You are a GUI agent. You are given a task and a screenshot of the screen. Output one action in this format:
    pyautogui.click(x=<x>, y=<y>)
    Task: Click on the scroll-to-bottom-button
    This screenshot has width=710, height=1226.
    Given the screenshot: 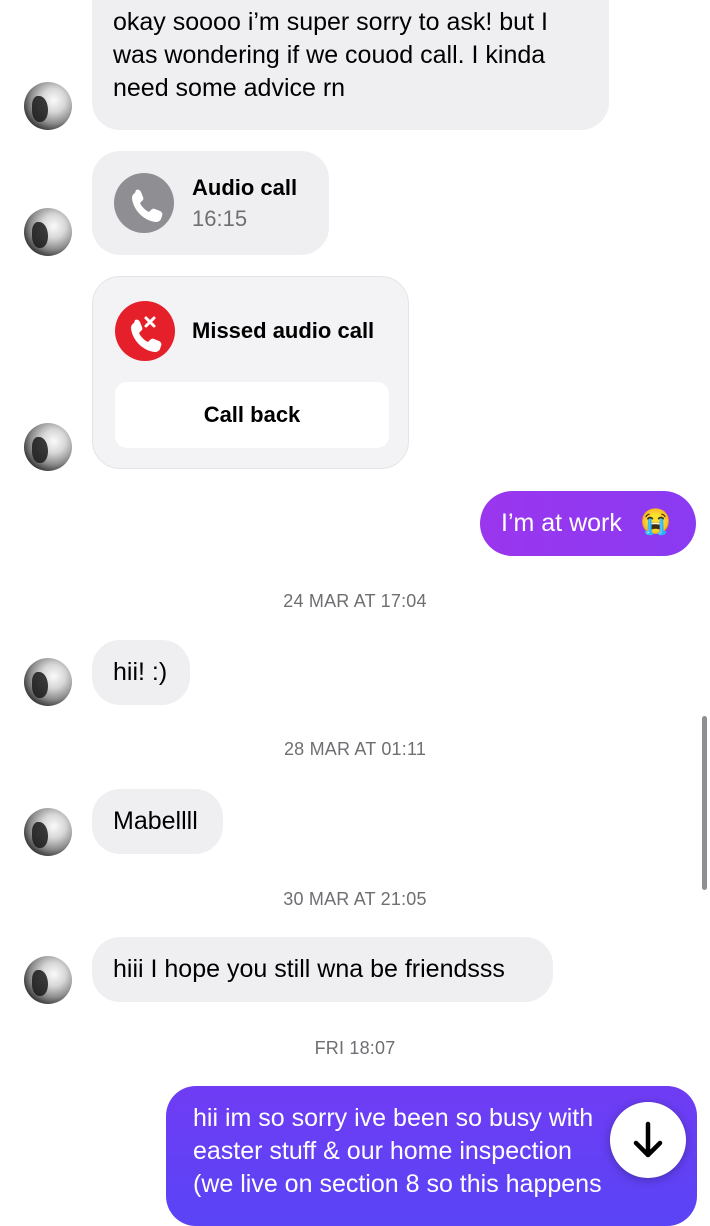 What is the action you would take?
    pyautogui.click(x=648, y=1140)
    